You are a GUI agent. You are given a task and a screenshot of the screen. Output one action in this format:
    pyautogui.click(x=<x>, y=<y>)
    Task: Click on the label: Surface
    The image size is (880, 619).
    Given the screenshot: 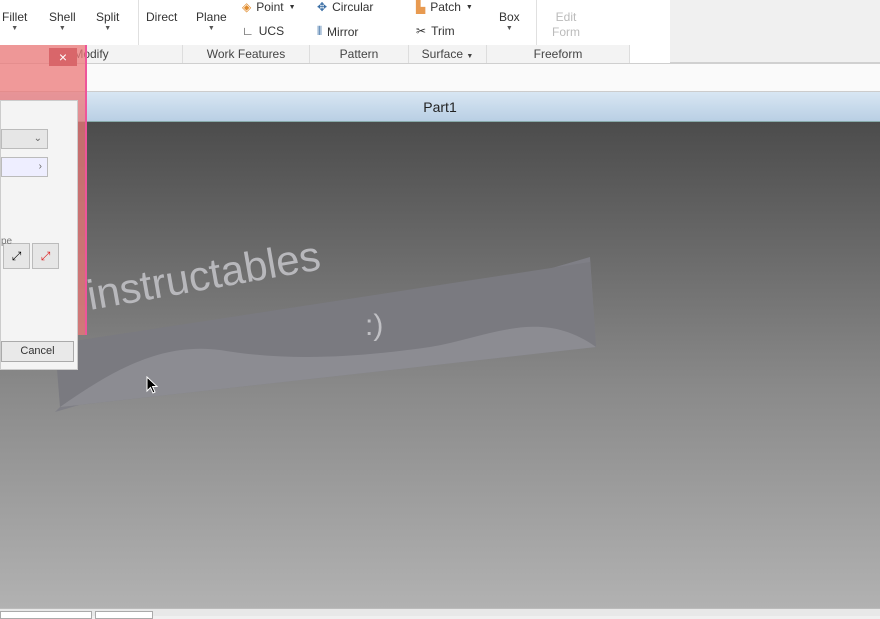 What is the action you would take?
    pyautogui.click(x=442, y=54)
    